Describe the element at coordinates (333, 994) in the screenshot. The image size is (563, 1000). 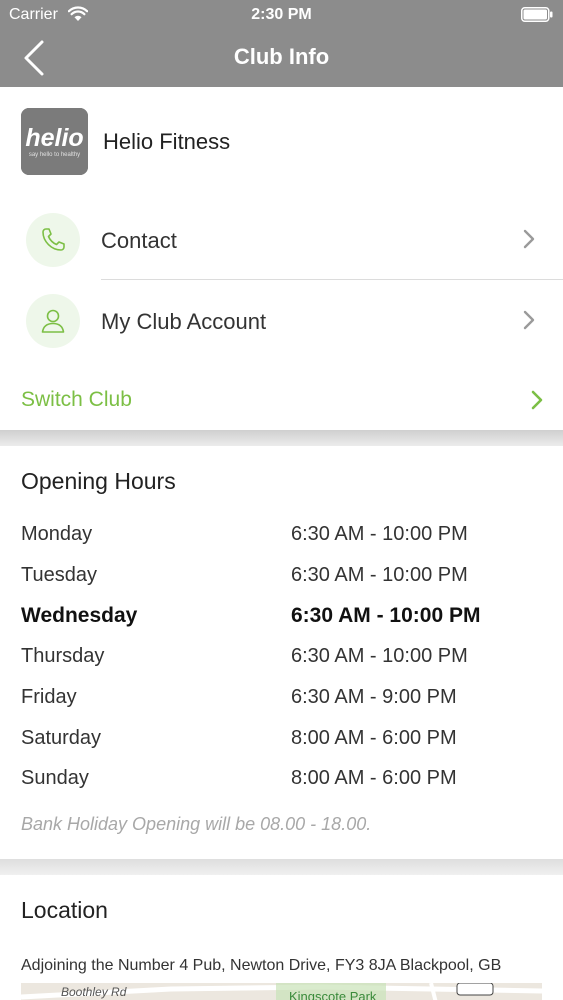
I see `map-park-label: Kingscote Park` at that location.